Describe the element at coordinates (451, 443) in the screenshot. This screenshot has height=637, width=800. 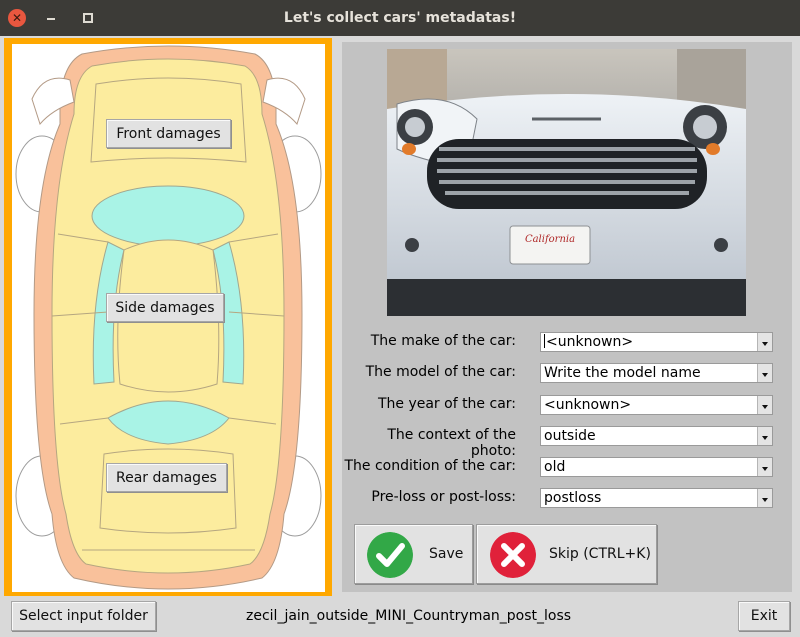
I see `context-label: The context of the photo:` at that location.